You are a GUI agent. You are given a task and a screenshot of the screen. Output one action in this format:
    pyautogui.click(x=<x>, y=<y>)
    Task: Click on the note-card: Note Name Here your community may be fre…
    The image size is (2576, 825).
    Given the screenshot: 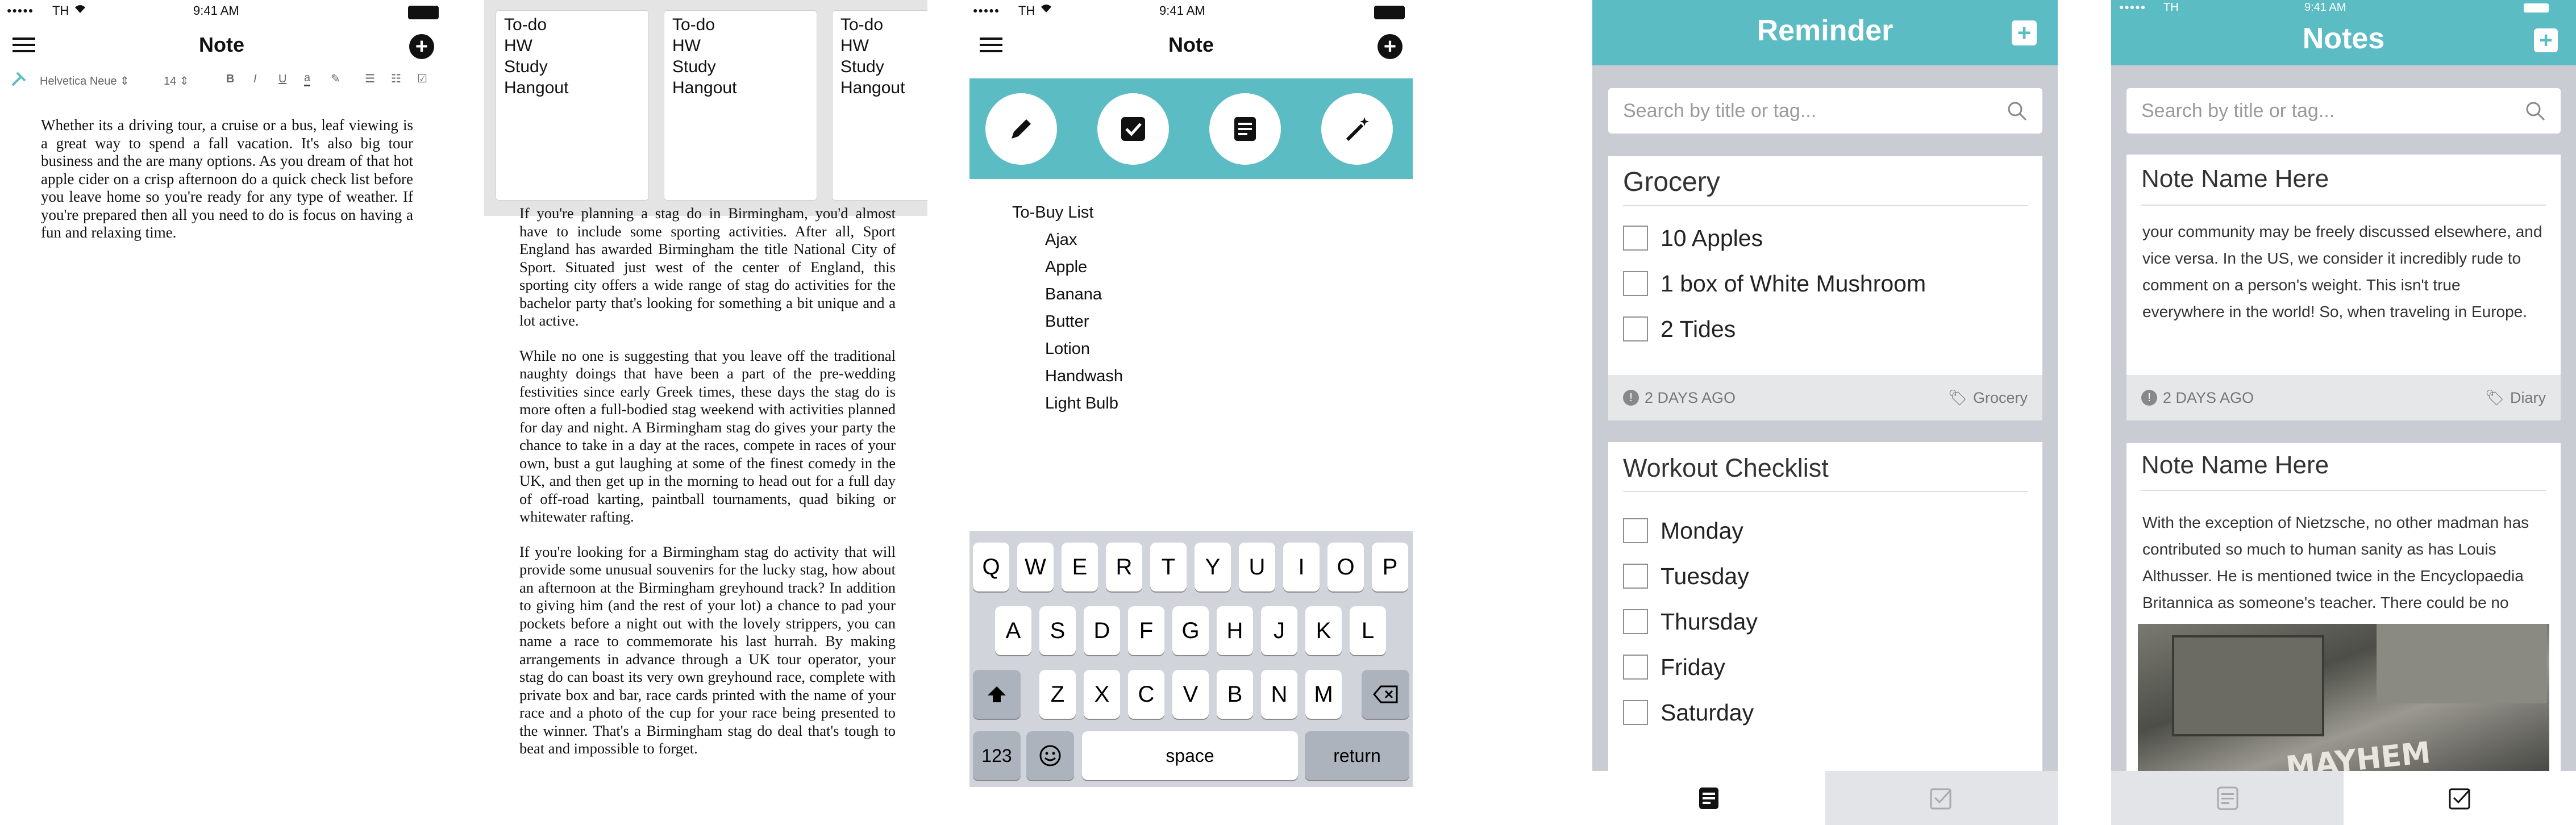 What is the action you would take?
    pyautogui.click(x=2343, y=287)
    